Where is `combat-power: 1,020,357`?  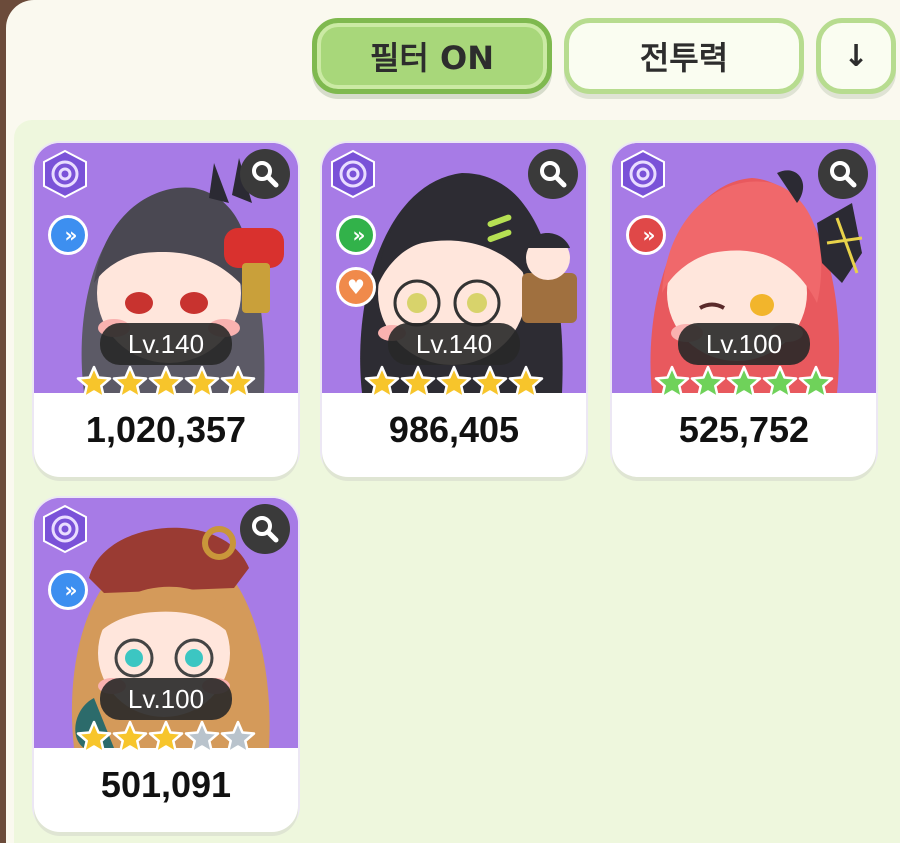 combat-power: 1,020,357 is located at coordinates (166, 429).